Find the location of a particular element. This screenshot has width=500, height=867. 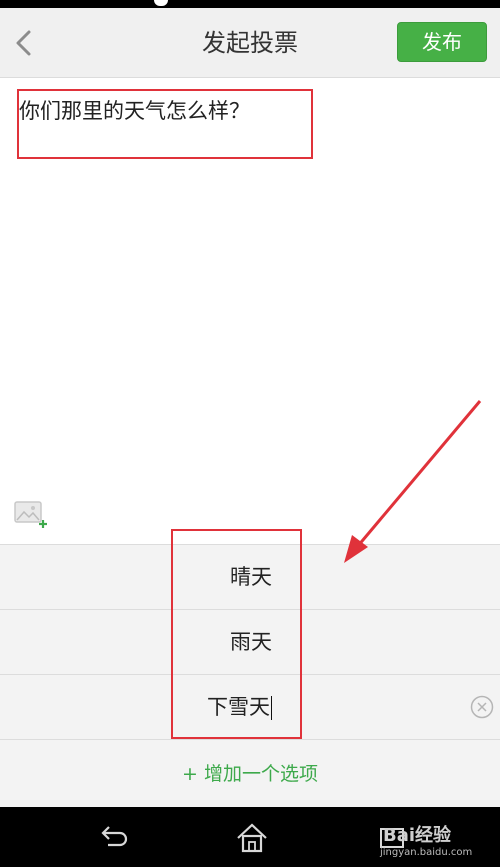

nav-back-button is located at coordinates (112, 838).